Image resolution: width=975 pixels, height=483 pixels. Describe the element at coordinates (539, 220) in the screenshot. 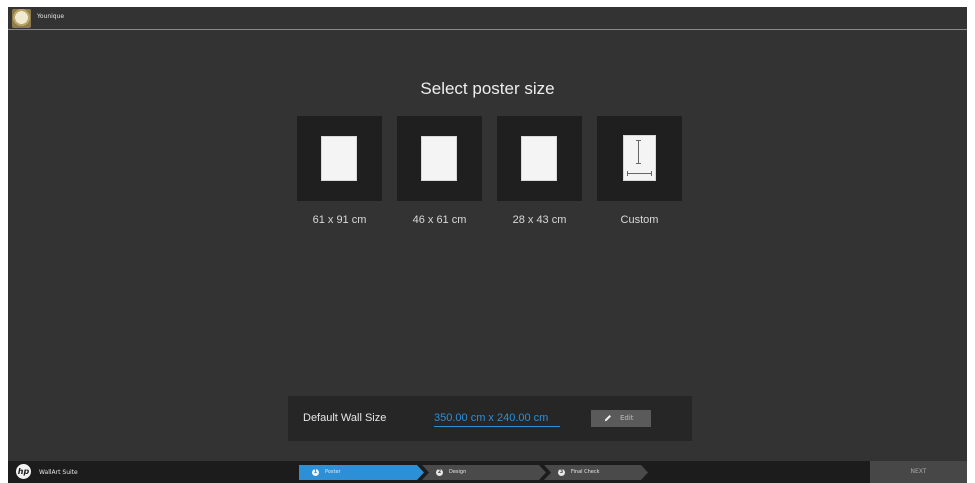

I see `size-label: 28 x 43 cm` at that location.